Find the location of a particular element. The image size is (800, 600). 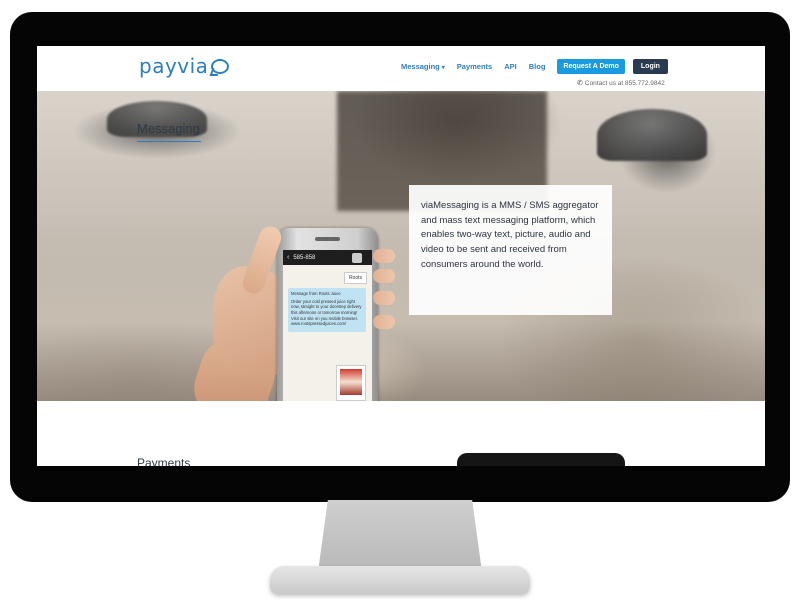

payvia-logo: payvia is located at coordinates (184, 66).